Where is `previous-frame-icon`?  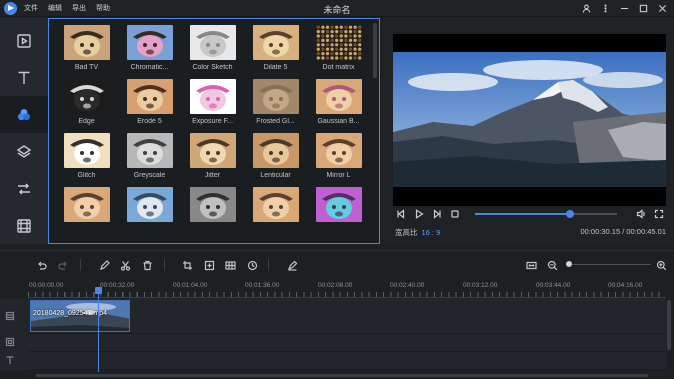
previous-frame-icon is located at coordinates (401, 214).